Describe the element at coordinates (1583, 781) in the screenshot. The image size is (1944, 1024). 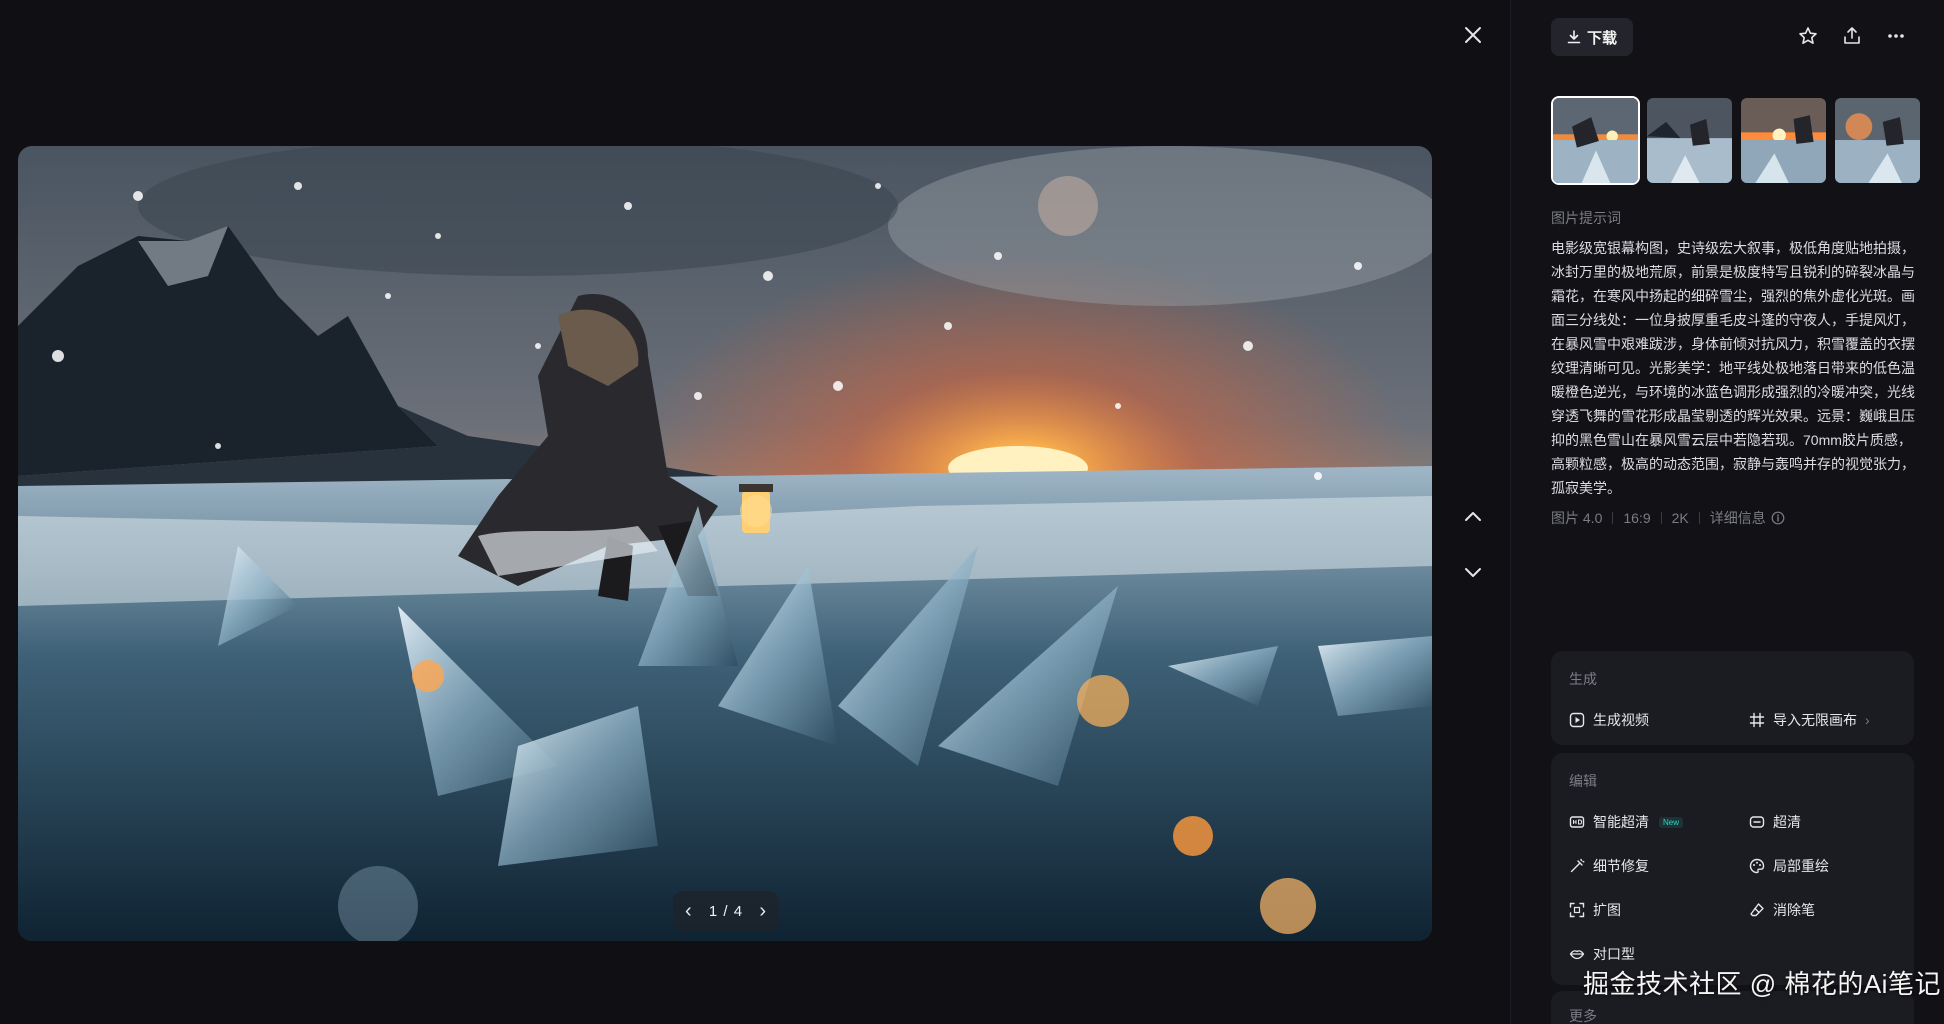
I see `edit-title: 编辑` at that location.